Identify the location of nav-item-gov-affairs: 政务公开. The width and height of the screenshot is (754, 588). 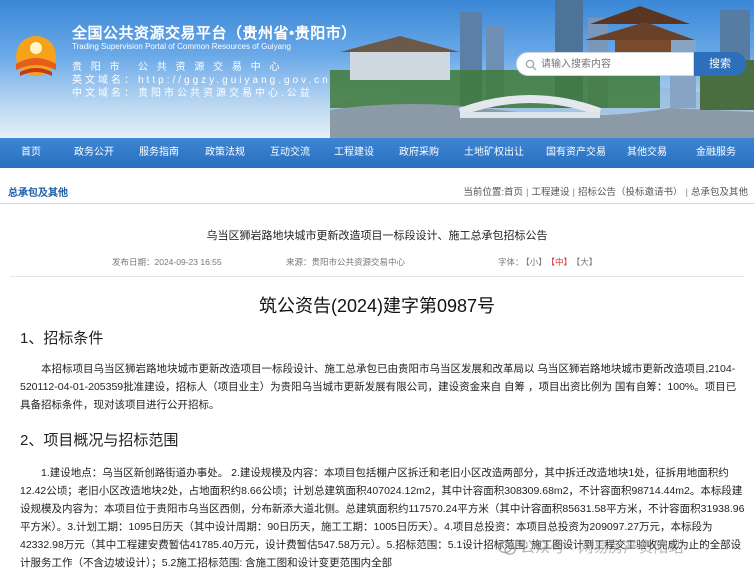
(94, 153).